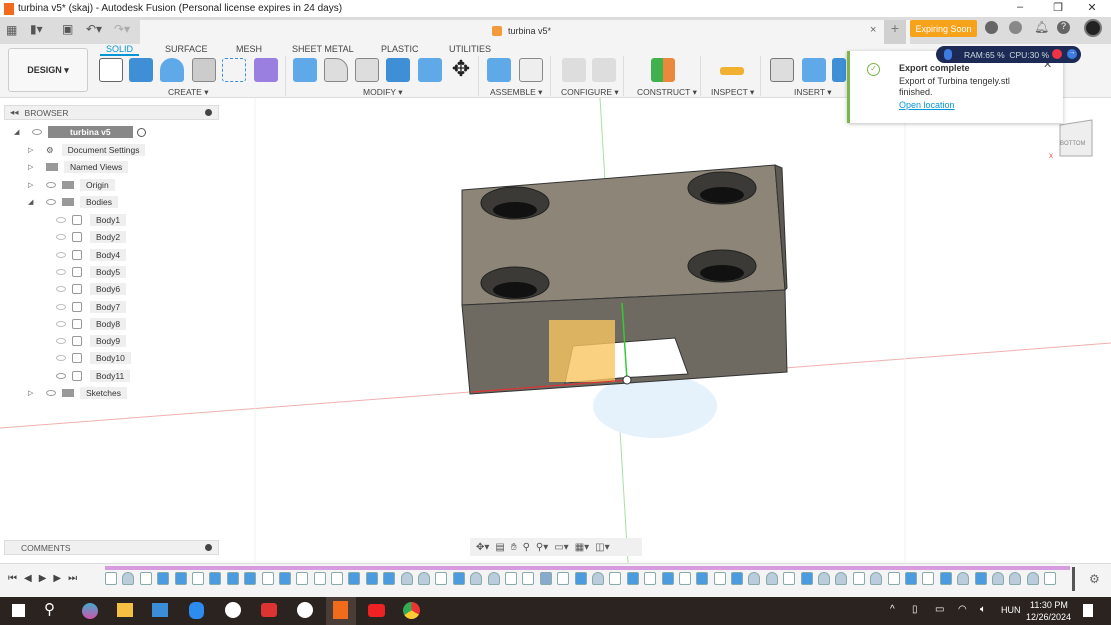 The height and width of the screenshot is (625, 1111). Describe the element at coordinates (482, 547) in the screenshot. I see `orbit-icon: ✥▾` at that location.